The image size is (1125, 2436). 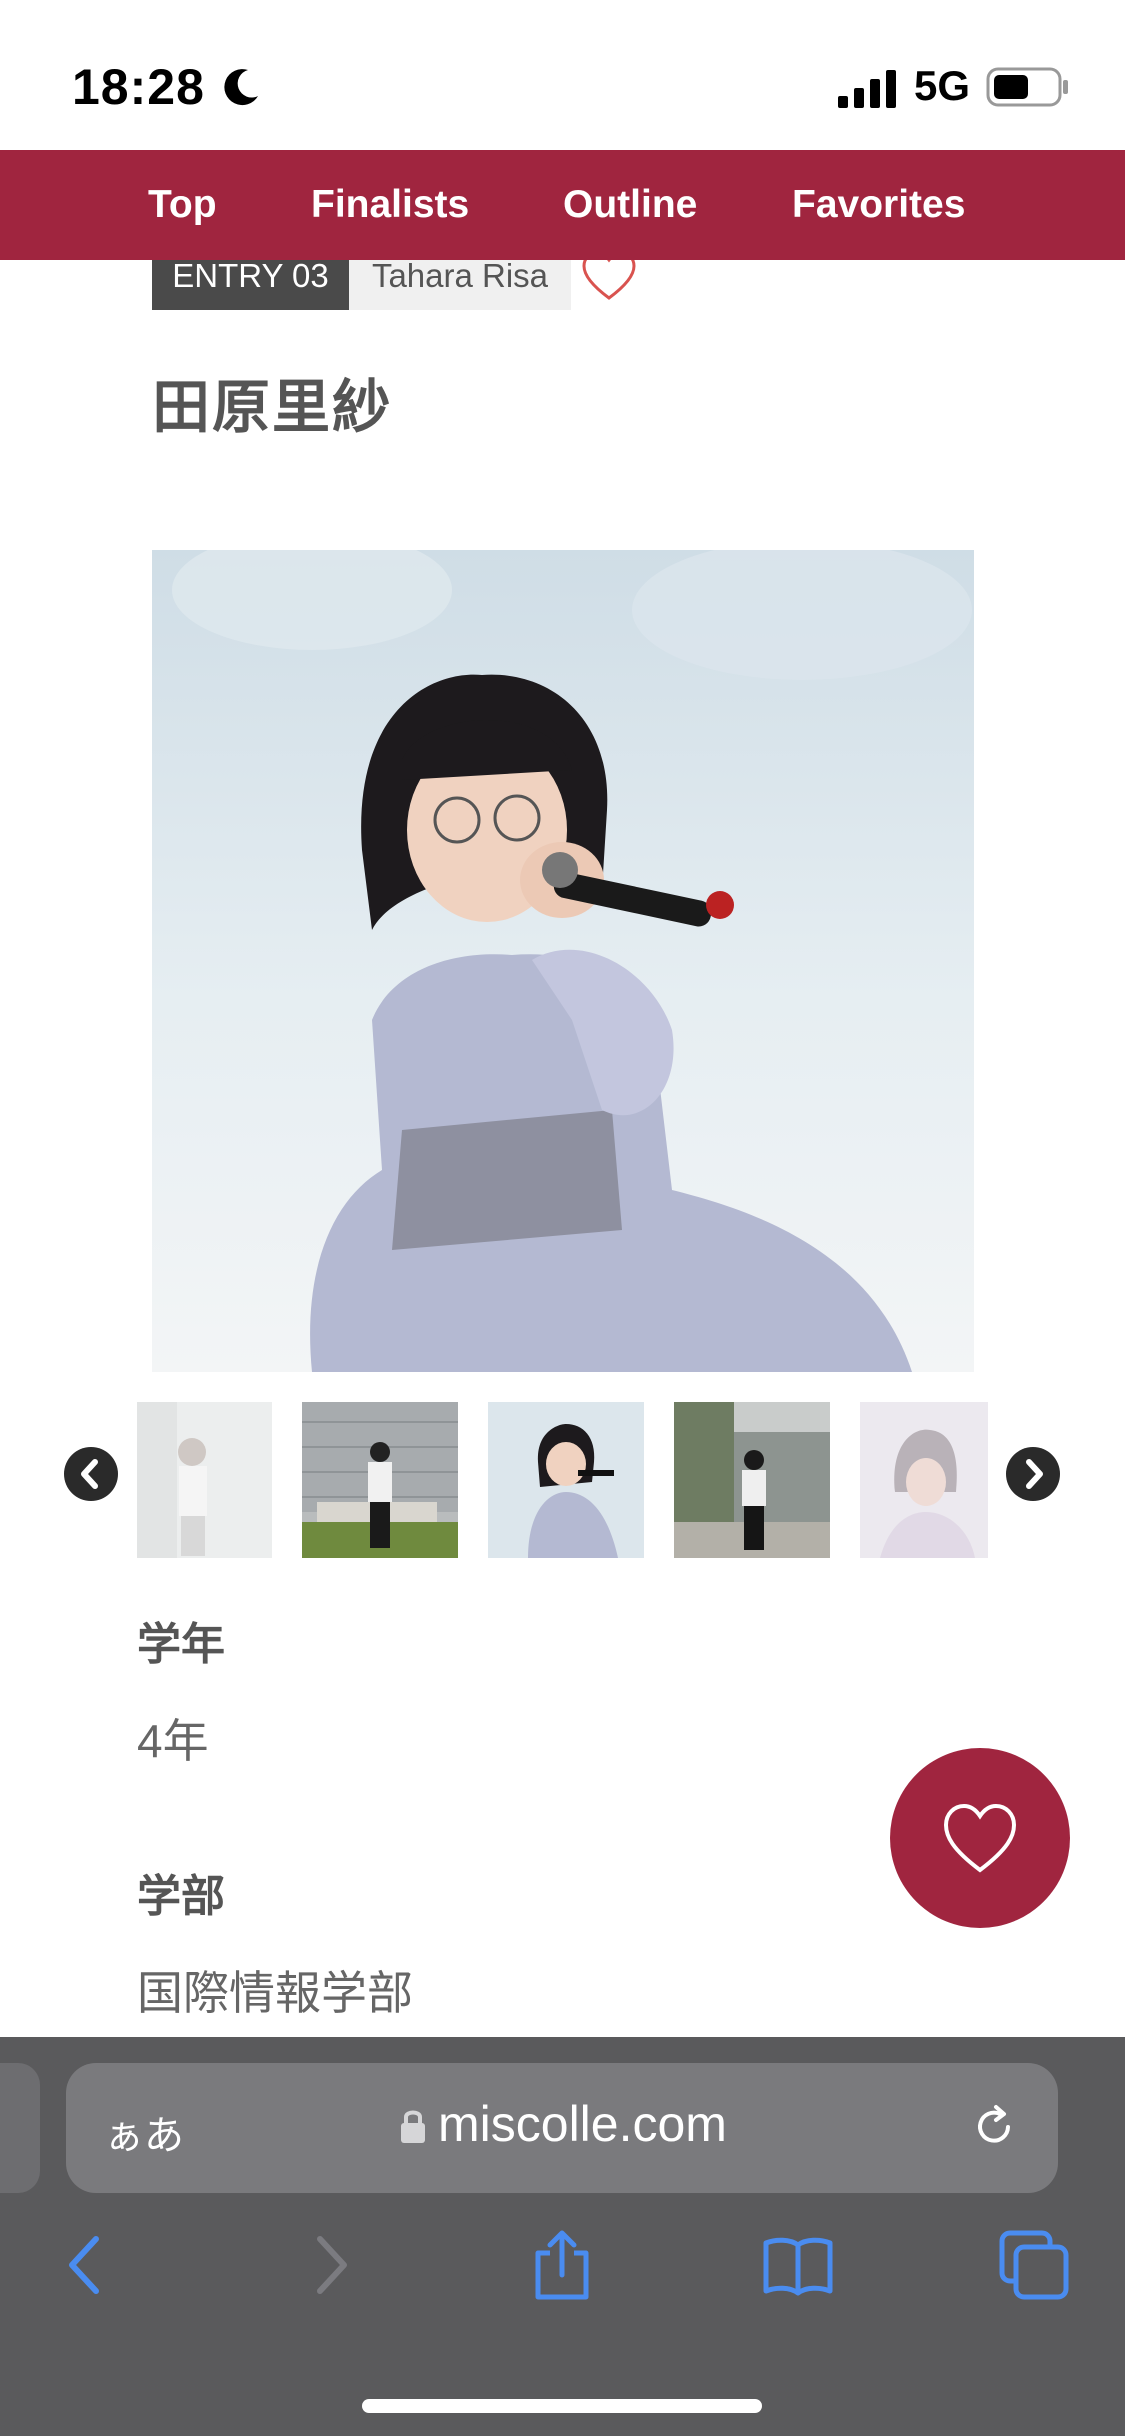 What do you see at coordinates (878, 205) in the screenshot?
I see `nav-favorites: Favorites` at bounding box center [878, 205].